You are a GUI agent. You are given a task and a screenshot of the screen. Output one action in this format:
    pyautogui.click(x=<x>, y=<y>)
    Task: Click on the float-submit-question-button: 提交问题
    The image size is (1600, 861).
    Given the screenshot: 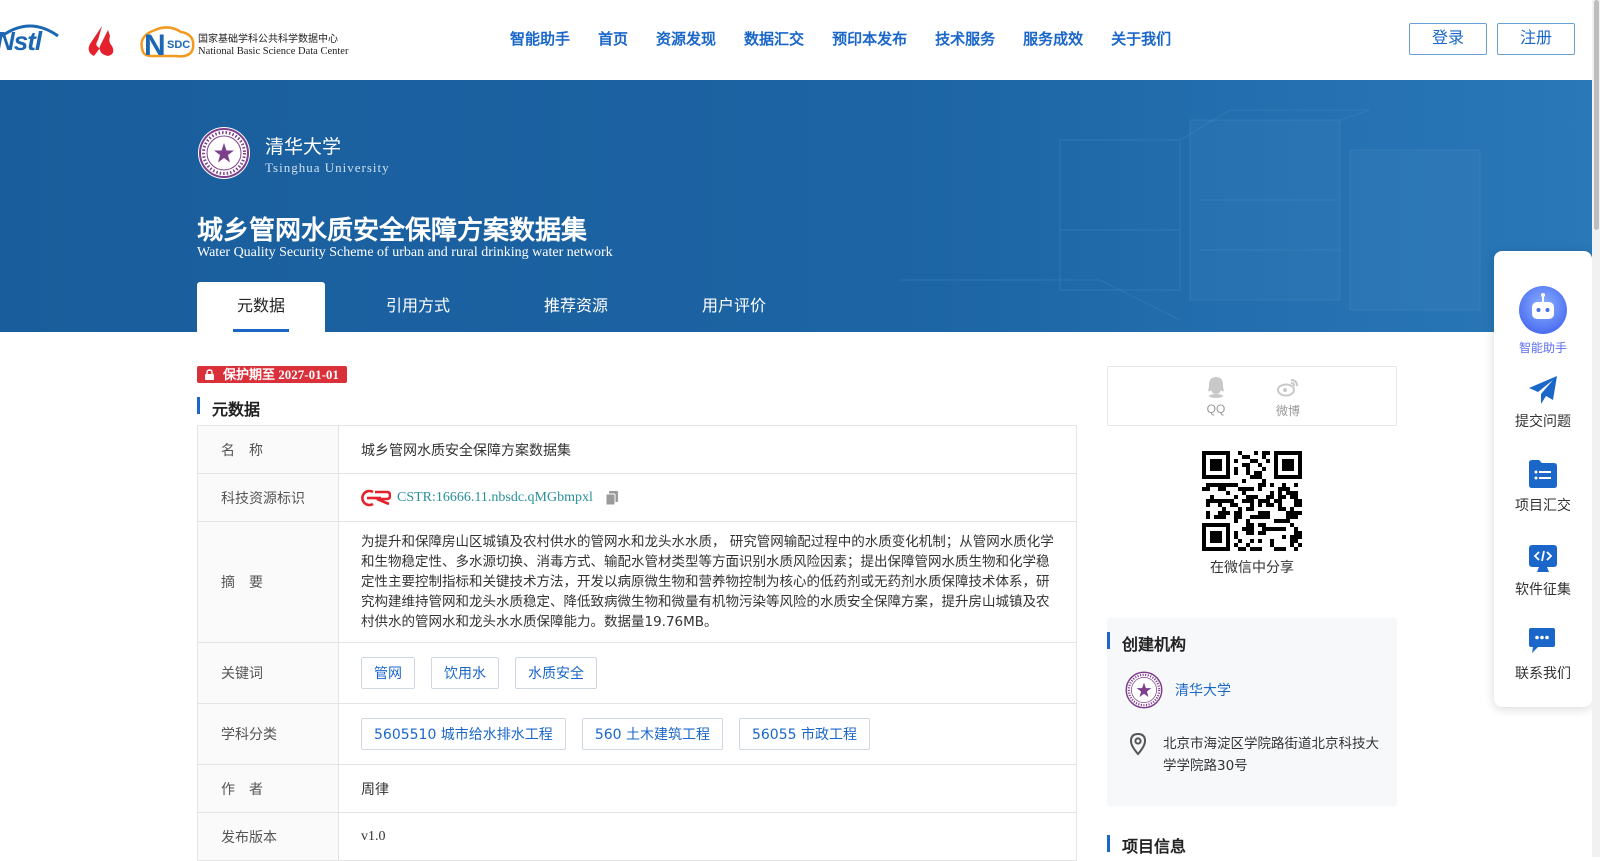 What is the action you would take?
    pyautogui.click(x=1543, y=402)
    